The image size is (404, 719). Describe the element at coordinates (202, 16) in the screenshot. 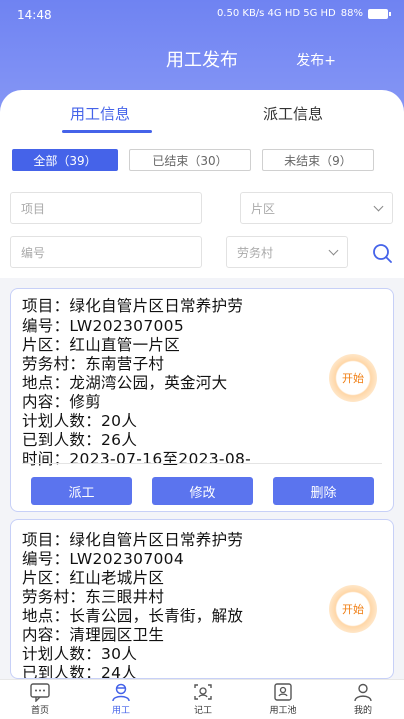

I see `status-bar: 14:48 0.50 KB/s 4G HD 5G HD 88%` at that location.